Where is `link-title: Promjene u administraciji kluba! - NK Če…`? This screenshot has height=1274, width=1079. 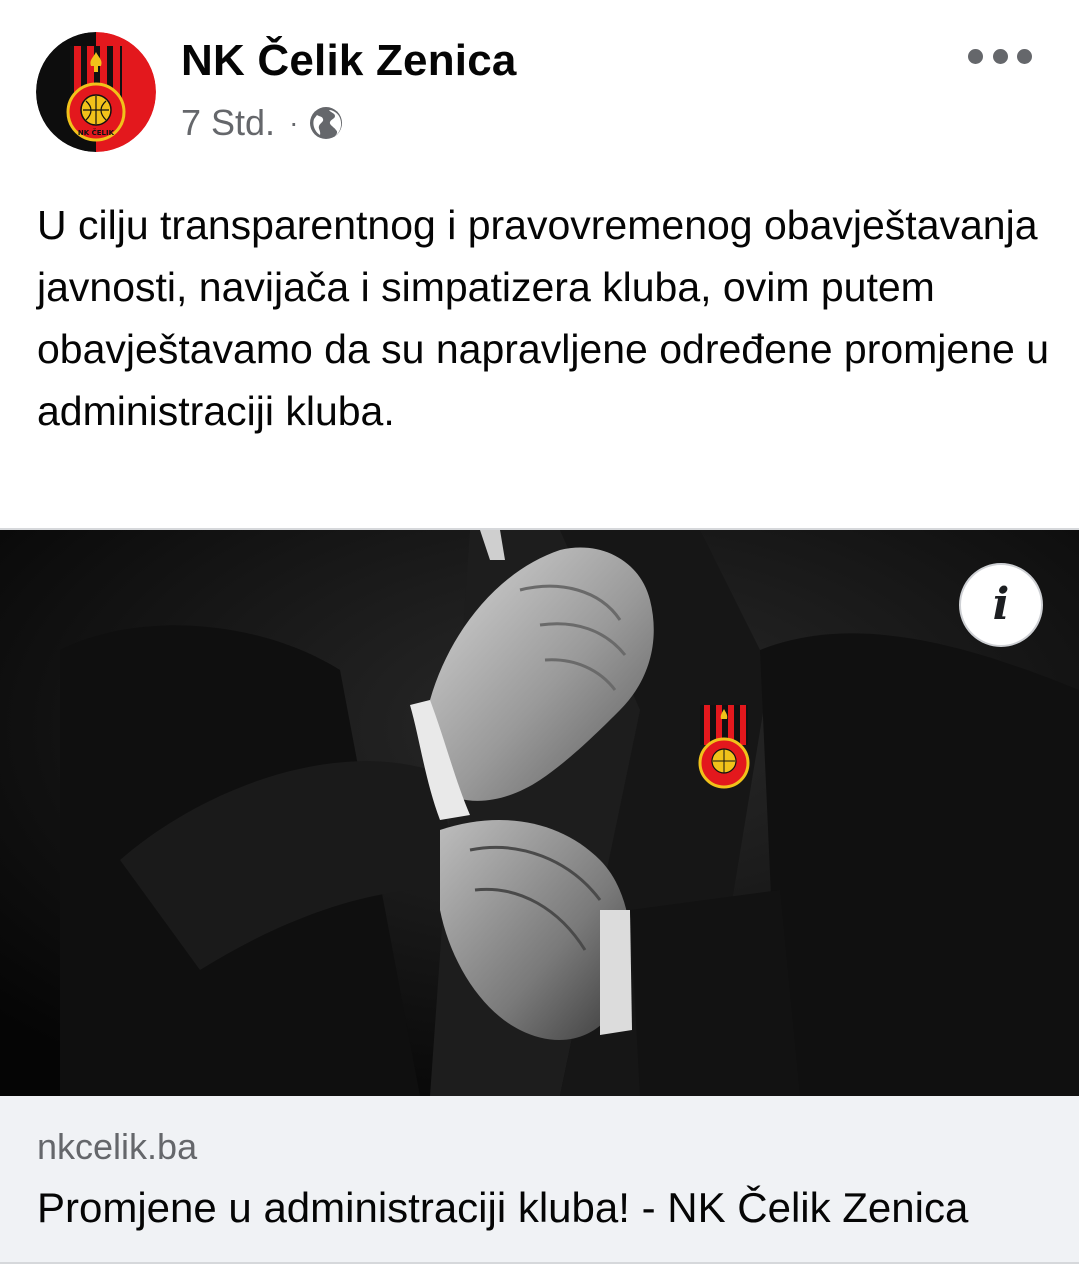
link-title: Promjene u administraciji kluba! - NK Če… is located at coordinates (503, 1207).